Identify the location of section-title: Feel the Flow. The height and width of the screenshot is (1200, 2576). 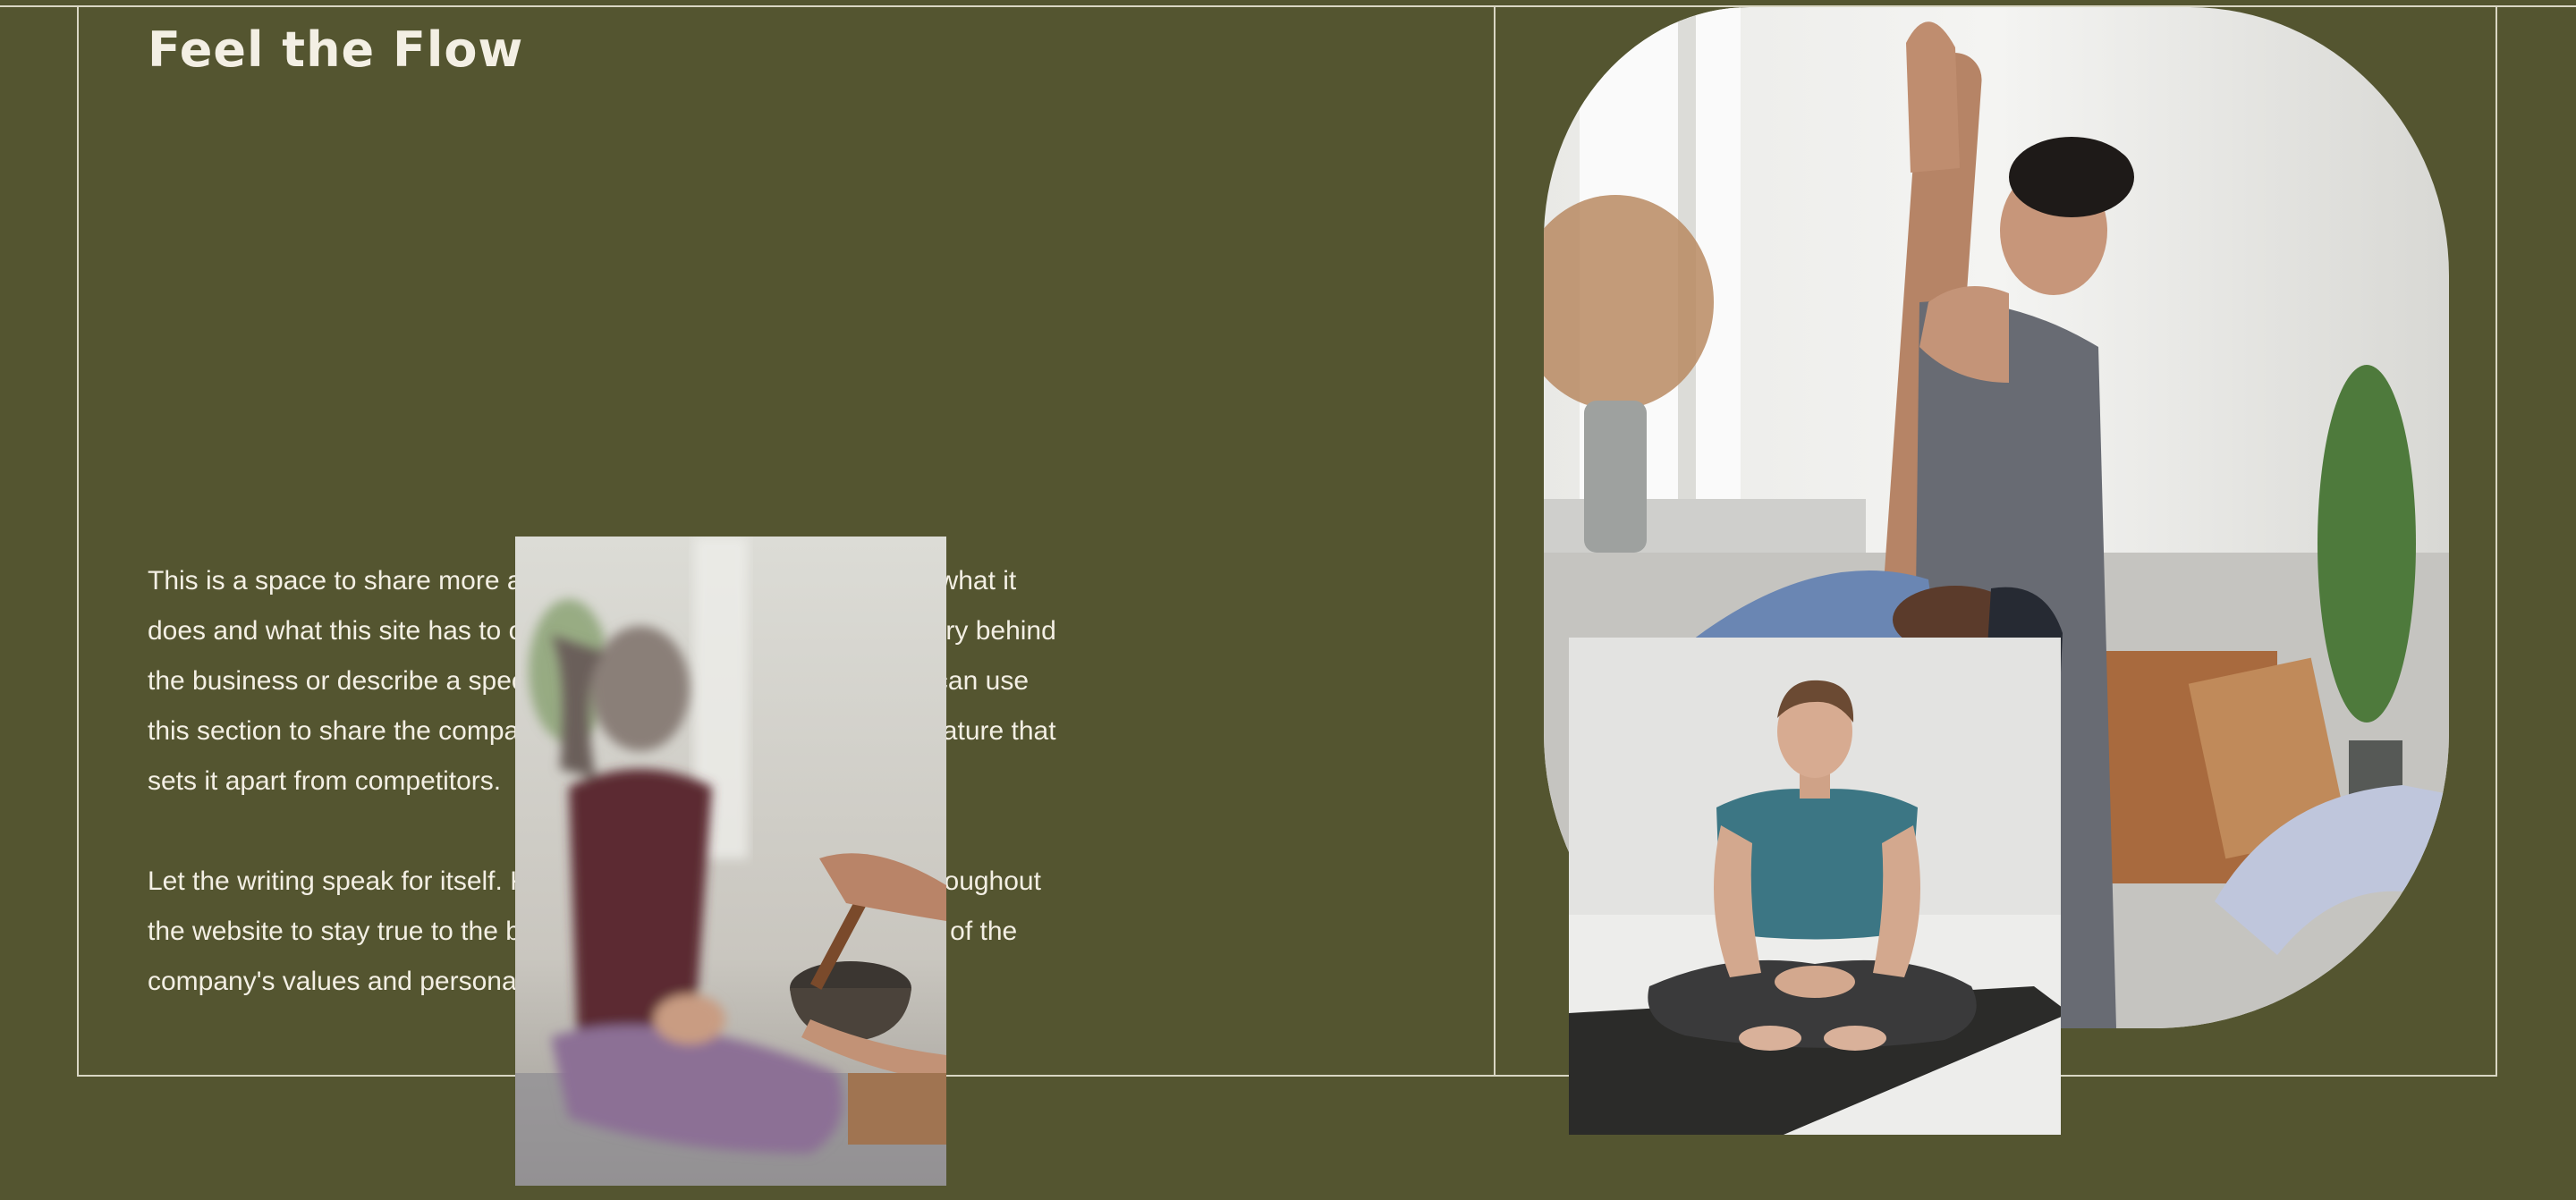
(336, 49).